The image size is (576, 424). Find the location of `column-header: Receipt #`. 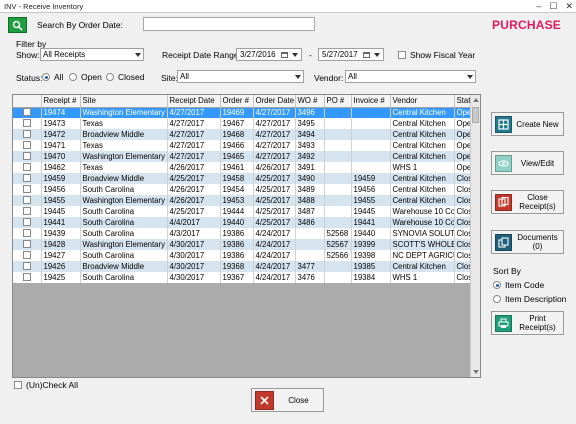

column-header: Receipt # is located at coordinates (61, 101).